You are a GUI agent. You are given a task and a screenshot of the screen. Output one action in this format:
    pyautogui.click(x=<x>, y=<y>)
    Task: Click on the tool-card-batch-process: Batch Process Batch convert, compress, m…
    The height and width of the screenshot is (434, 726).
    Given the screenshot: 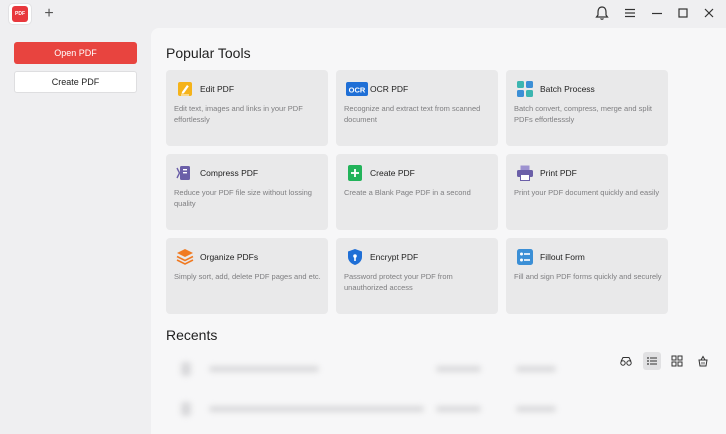 What is the action you would take?
    pyautogui.click(x=587, y=108)
    